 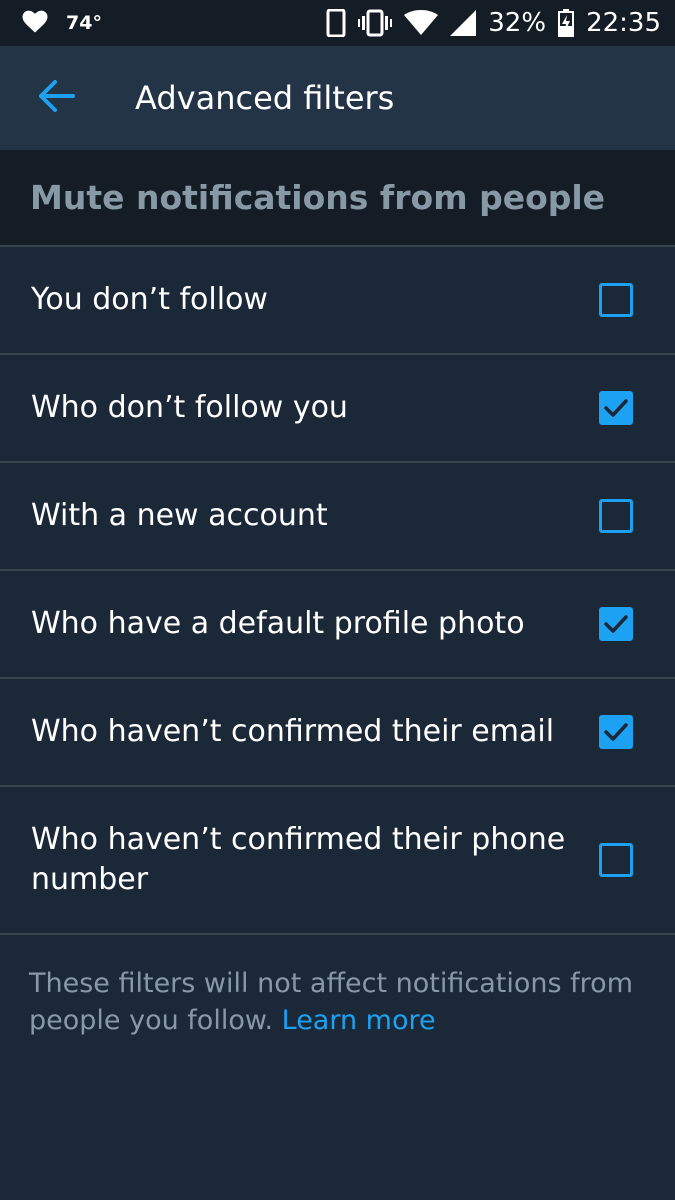 What do you see at coordinates (623, 23) in the screenshot?
I see `clock-text: 22:35` at bounding box center [623, 23].